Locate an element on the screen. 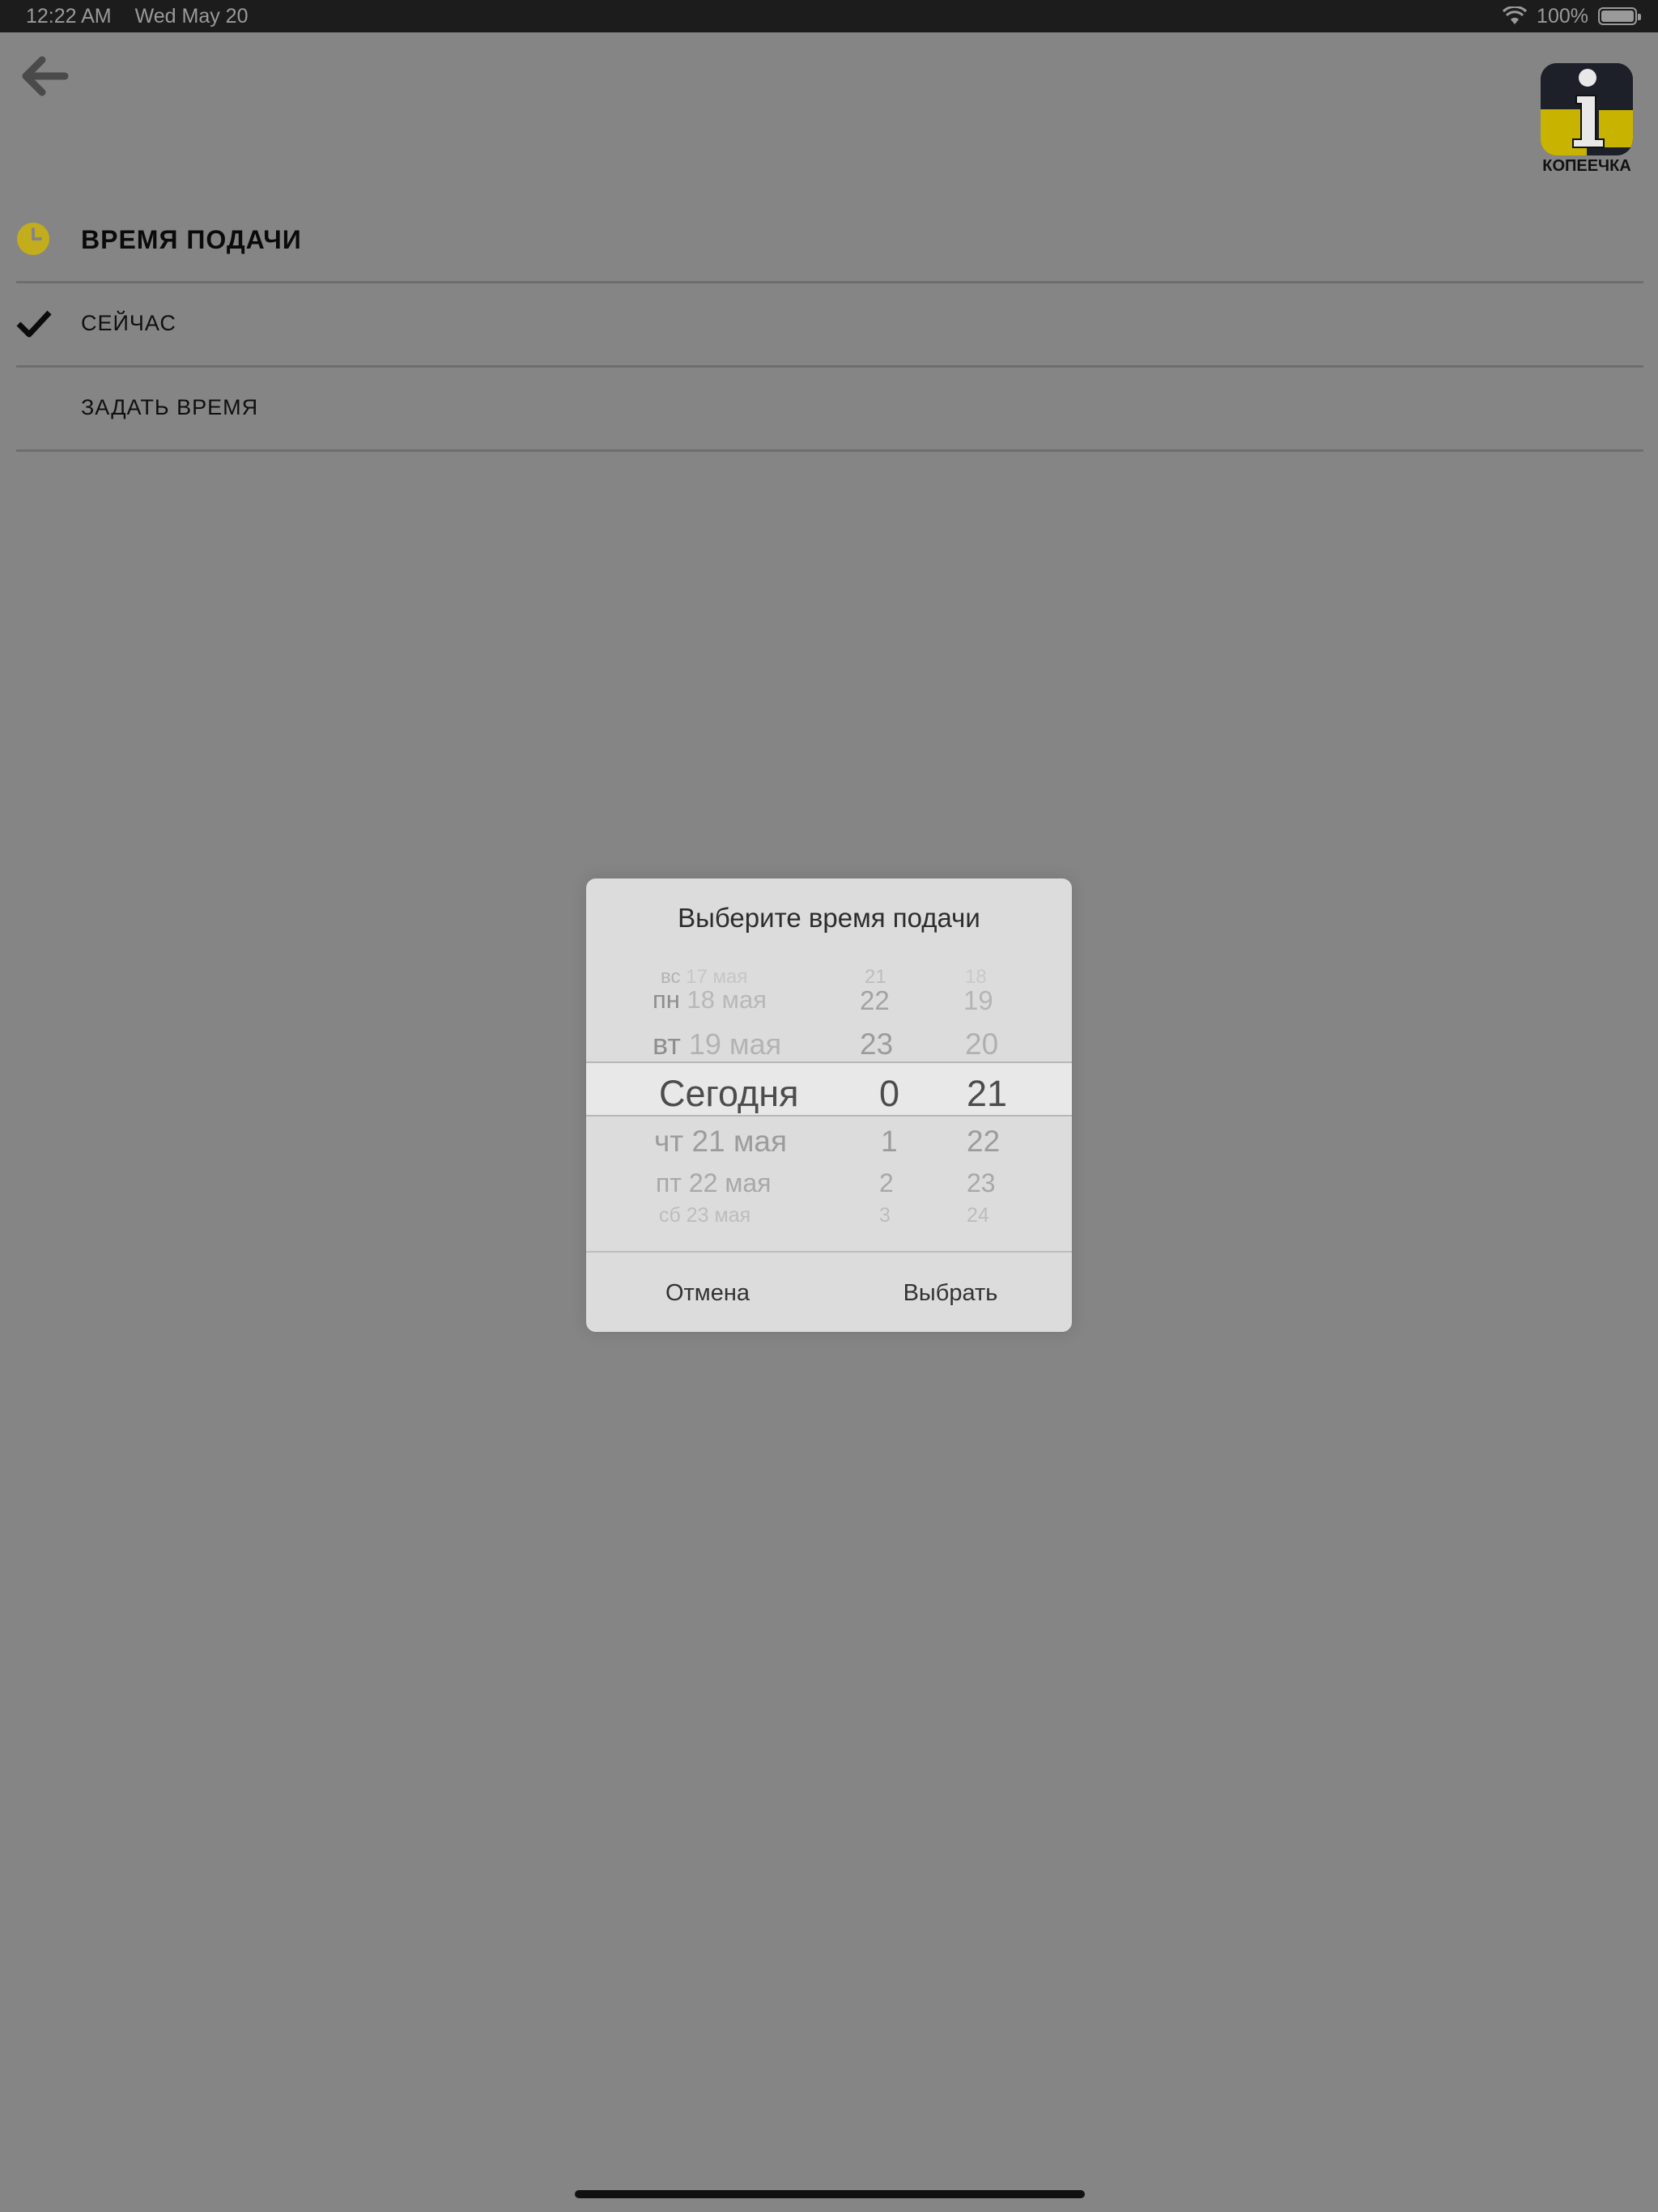 This screenshot has height=2212, width=1658. select-button: Выбрать is located at coordinates (950, 1293).